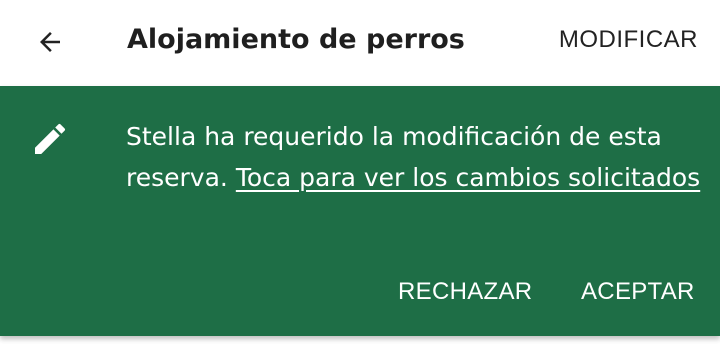 This screenshot has height=344, width=720. I want to click on accept-button: ACEPTAR, so click(638, 292).